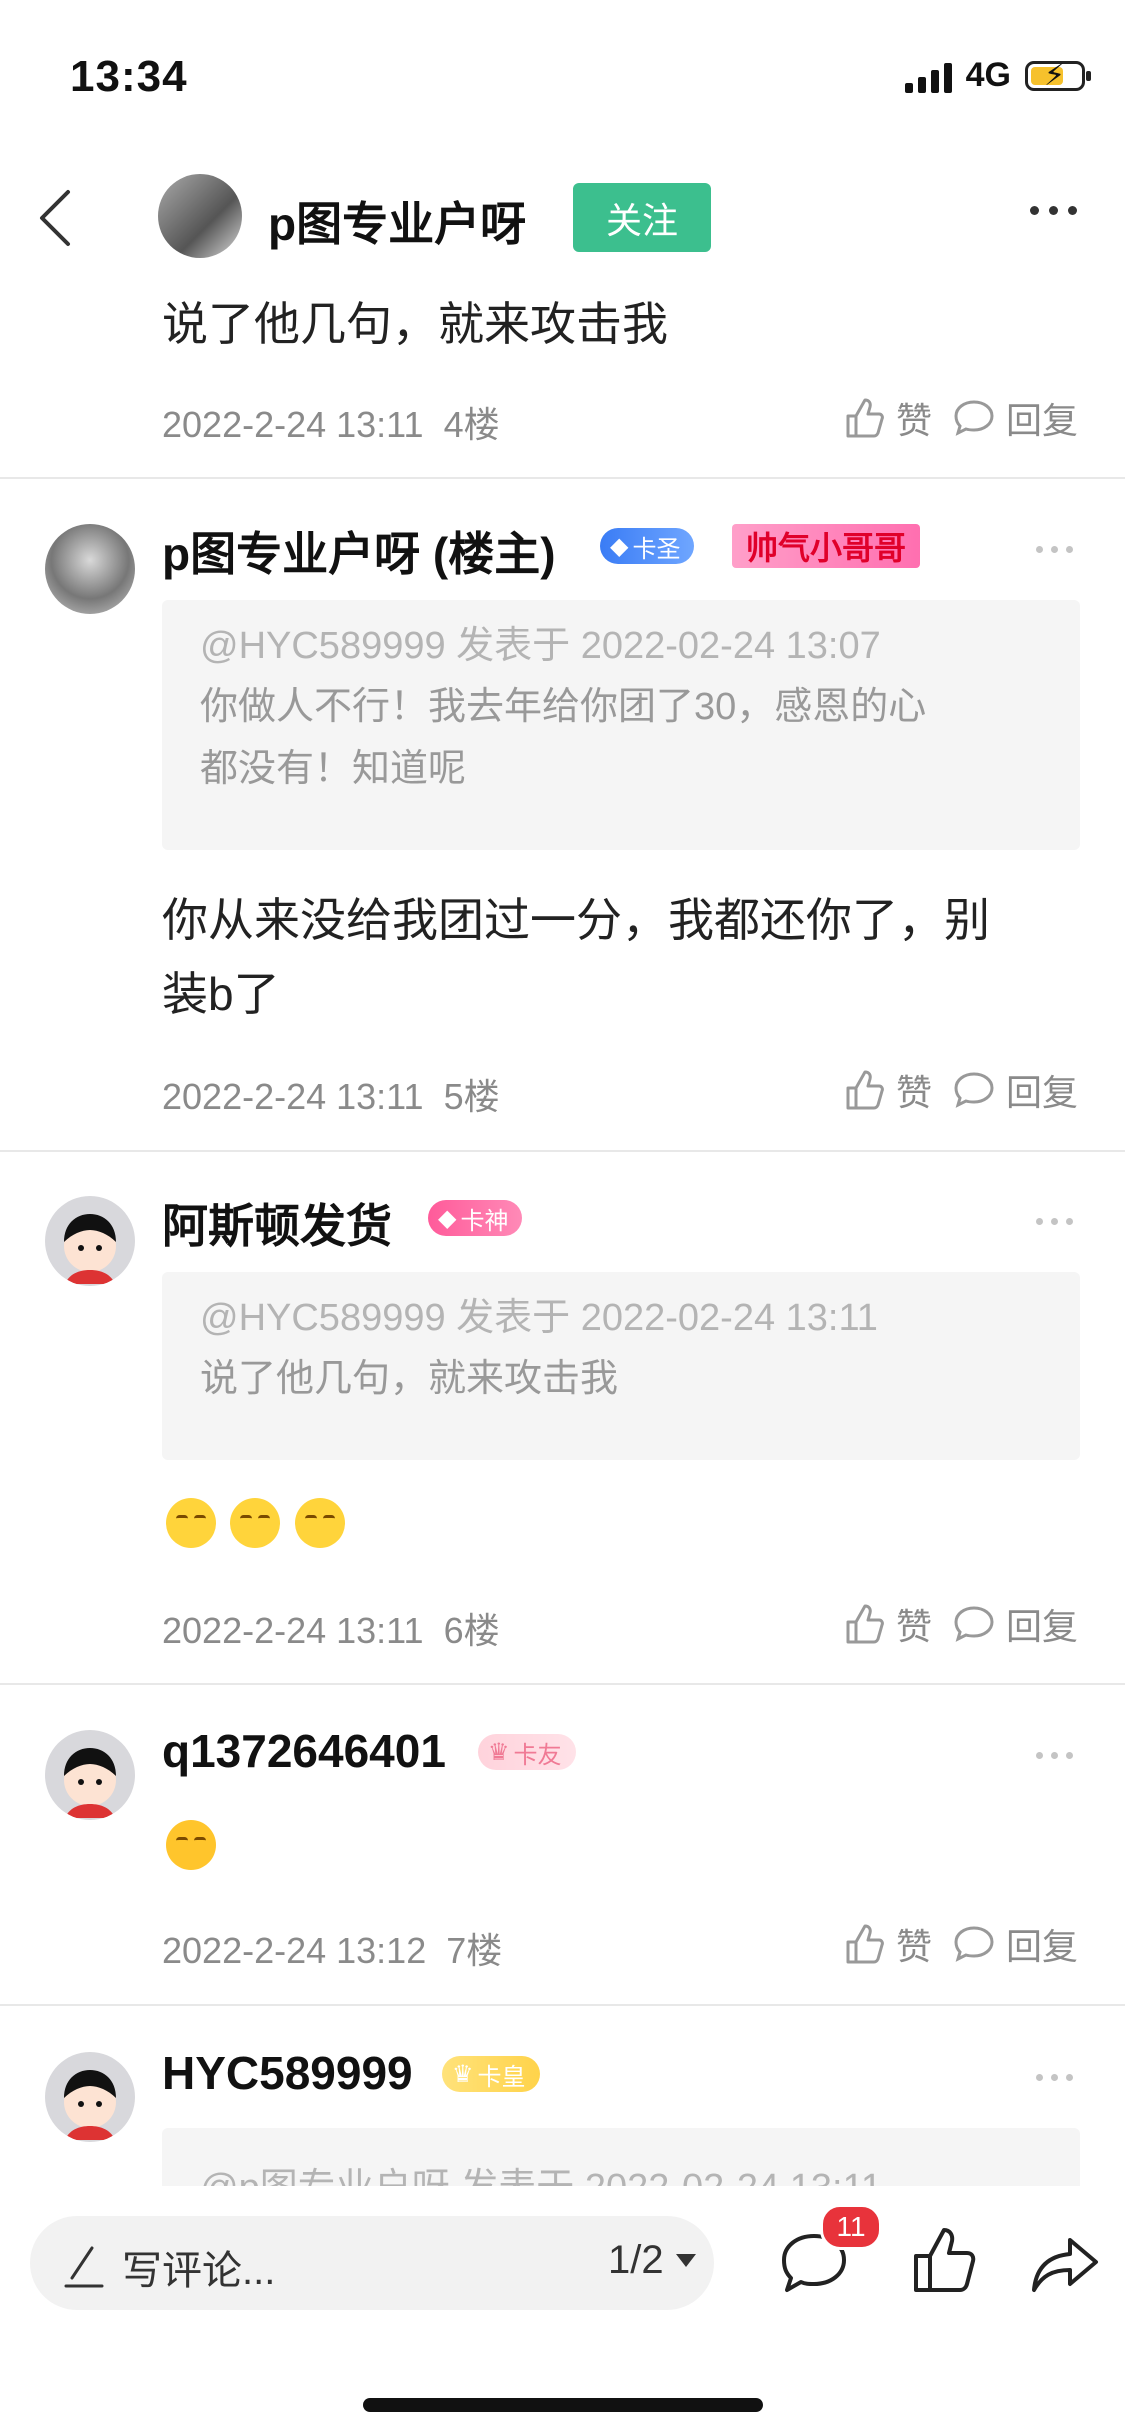  Describe the element at coordinates (333, 769) in the screenshot. I see `quote-text: 都没有！知道呢` at that location.